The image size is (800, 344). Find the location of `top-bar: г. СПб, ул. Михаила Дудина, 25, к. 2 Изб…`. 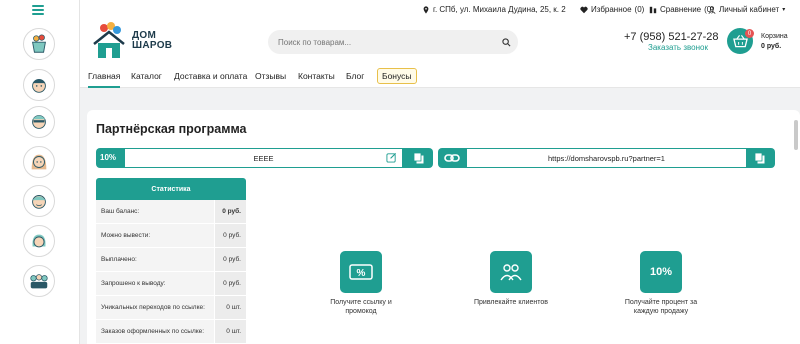

top-bar: г. СПб, ул. Михаила Дудина, 25, к. 2 Изб… is located at coordinates (440, 10).